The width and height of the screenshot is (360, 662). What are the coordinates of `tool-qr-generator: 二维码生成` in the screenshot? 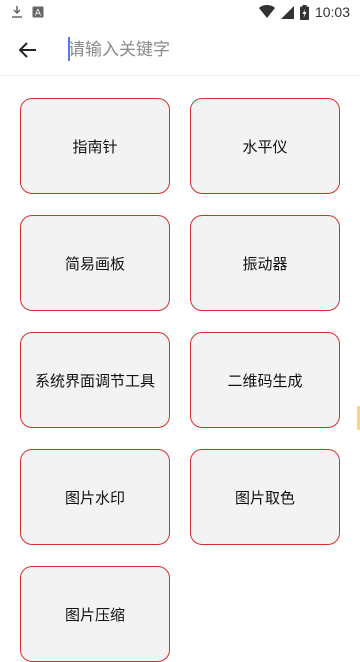 It's located at (265, 380).